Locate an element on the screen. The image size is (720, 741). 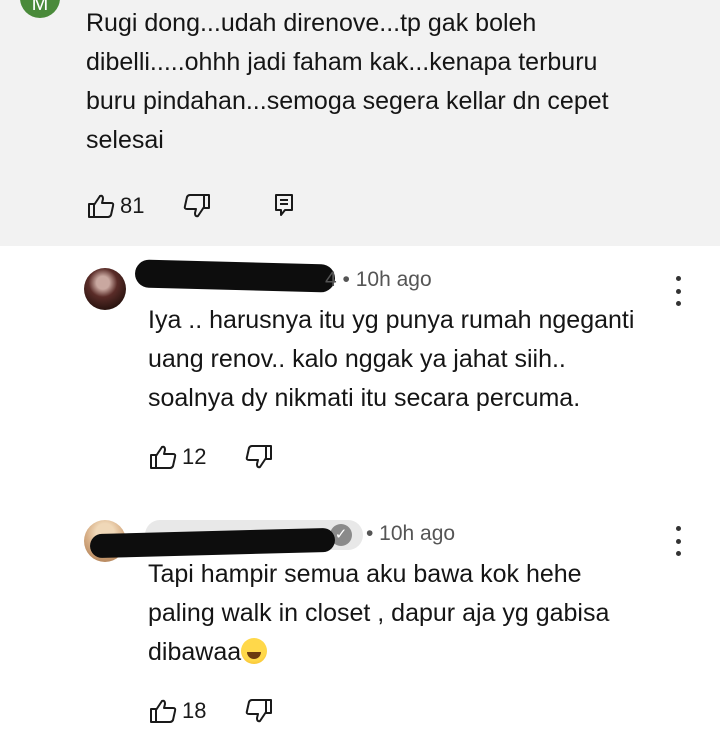
dislike-button is located at coordinates (197, 206).